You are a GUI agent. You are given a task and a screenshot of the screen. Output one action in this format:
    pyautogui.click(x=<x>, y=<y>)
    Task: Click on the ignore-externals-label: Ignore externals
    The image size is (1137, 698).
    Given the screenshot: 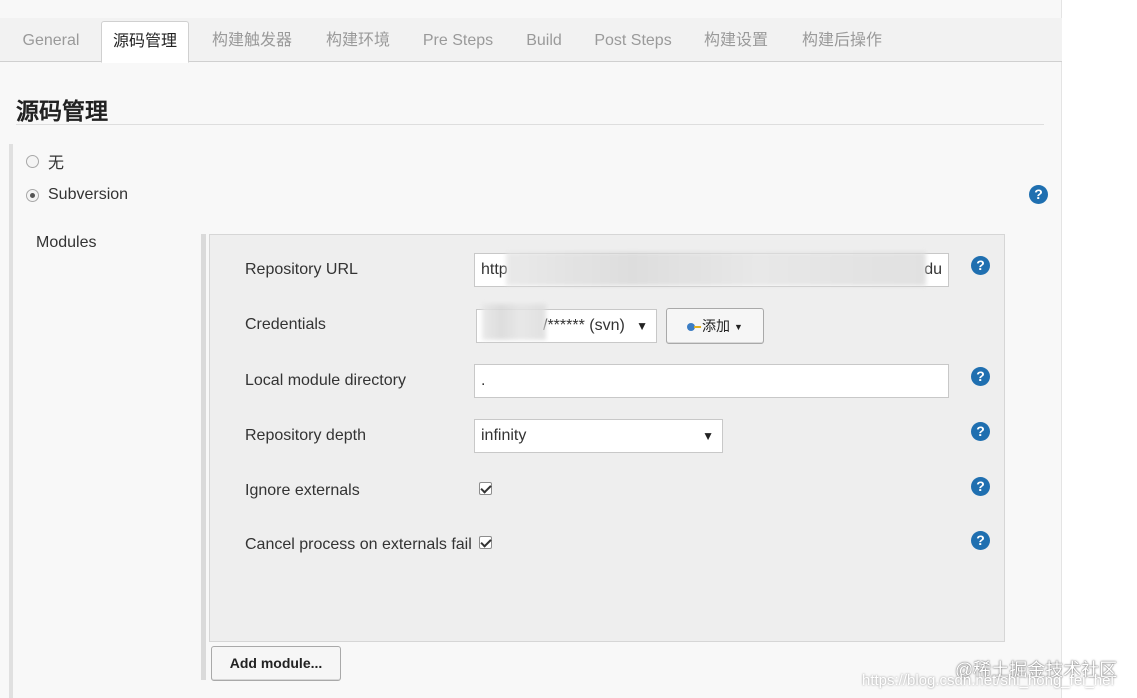 What is the action you would take?
    pyautogui.click(x=302, y=490)
    